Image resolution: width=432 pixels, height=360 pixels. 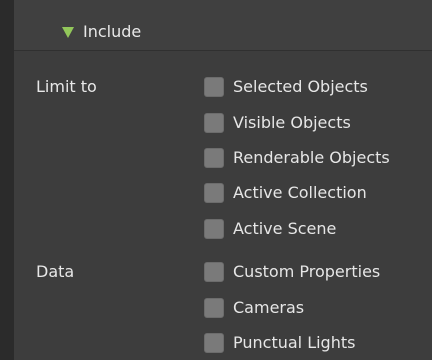 I want to click on checkbox-active-scene: Active Scene, so click(x=270, y=229).